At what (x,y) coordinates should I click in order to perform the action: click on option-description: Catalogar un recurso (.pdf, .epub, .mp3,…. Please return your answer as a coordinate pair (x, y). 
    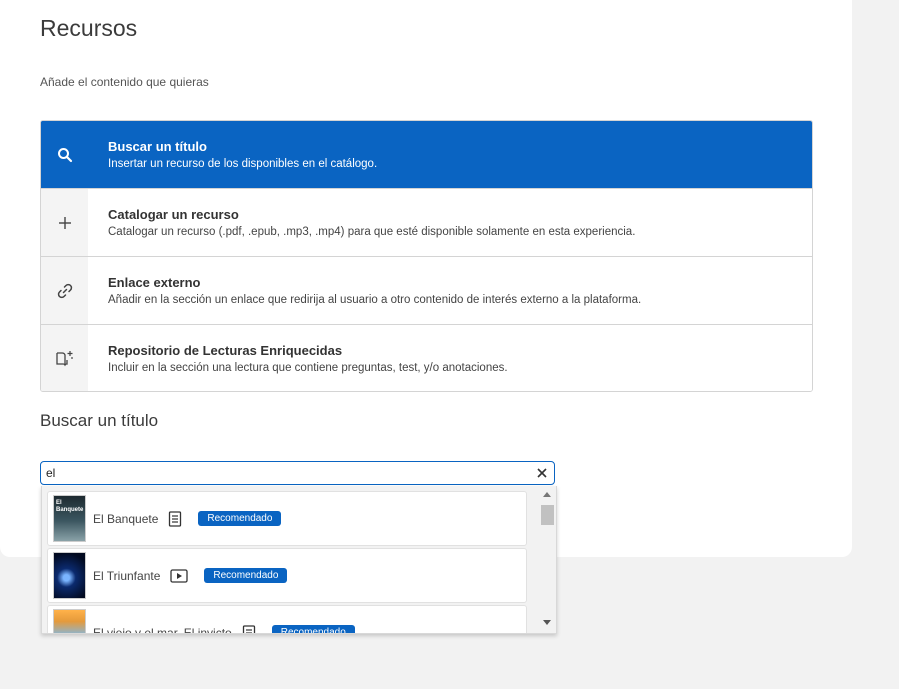
    Looking at the image, I should click on (372, 232).